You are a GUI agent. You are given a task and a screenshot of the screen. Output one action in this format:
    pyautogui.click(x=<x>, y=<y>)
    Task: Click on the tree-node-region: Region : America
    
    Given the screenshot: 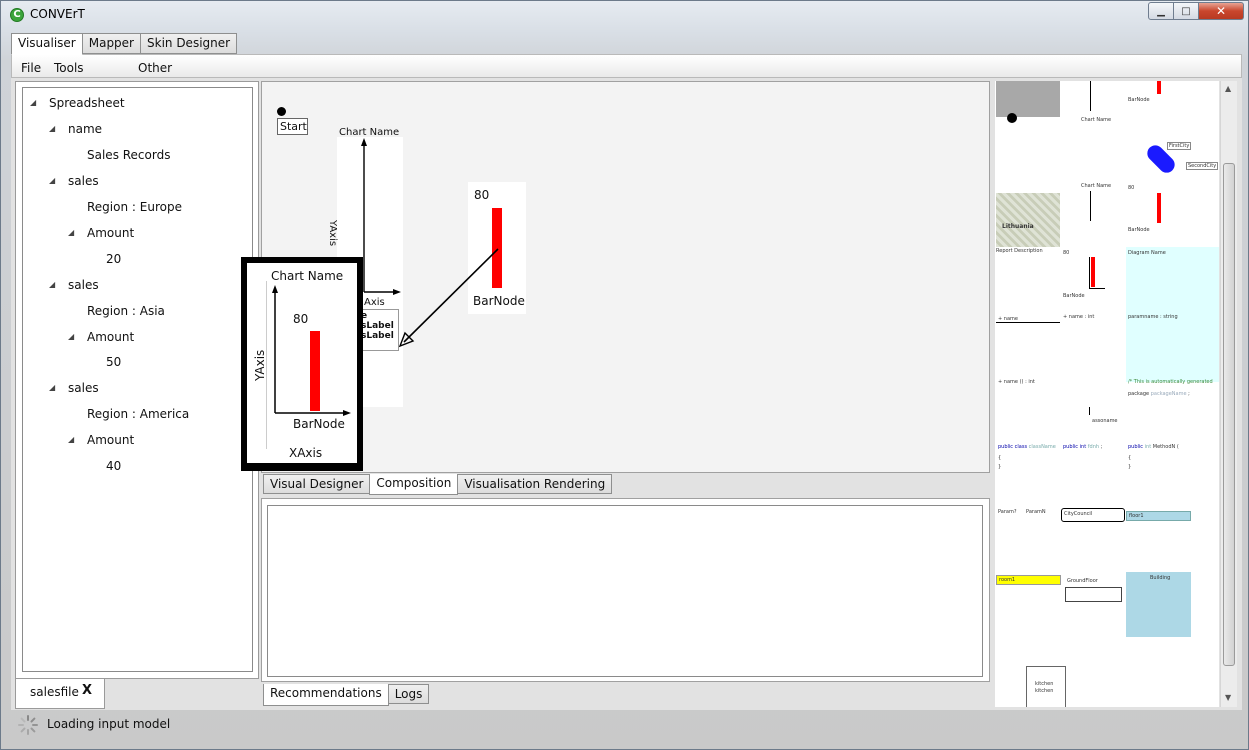 What is the action you would take?
    pyautogui.click(x=138, y=414)
    